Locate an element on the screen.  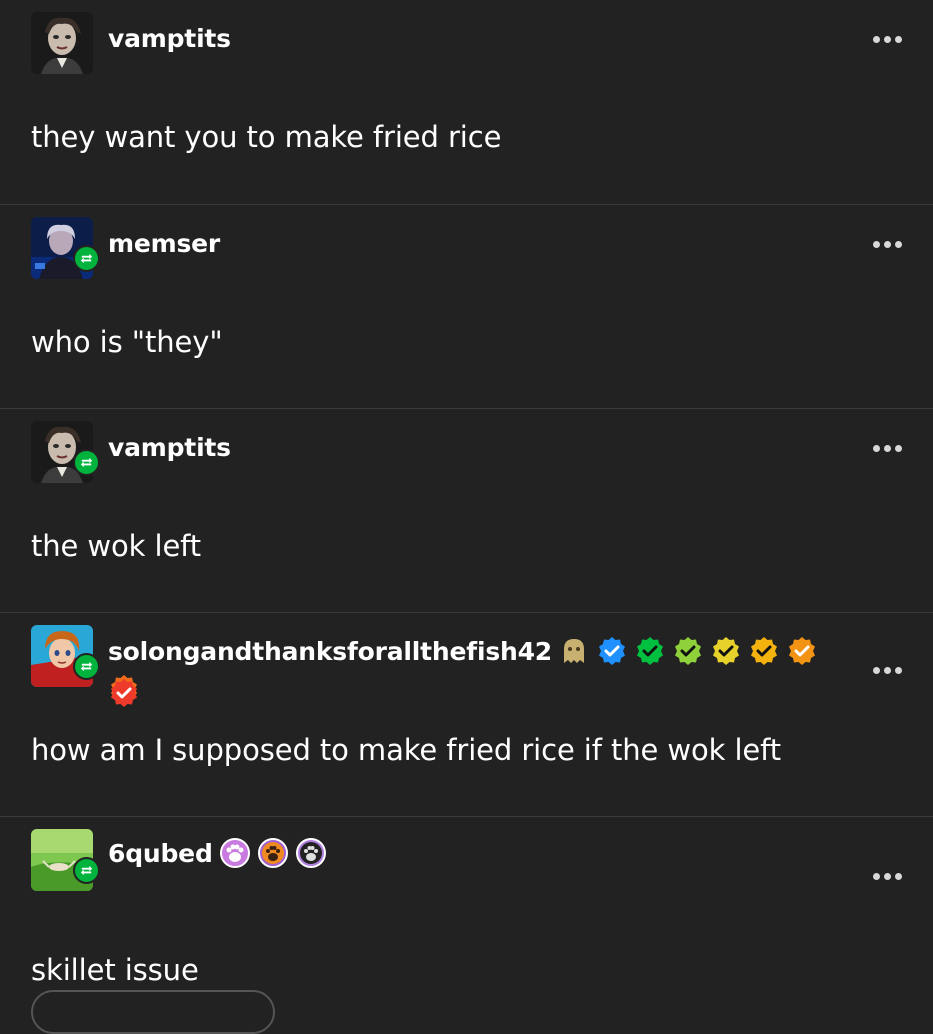
paw-badge-purple-icon is located at coordinates (311, 853).